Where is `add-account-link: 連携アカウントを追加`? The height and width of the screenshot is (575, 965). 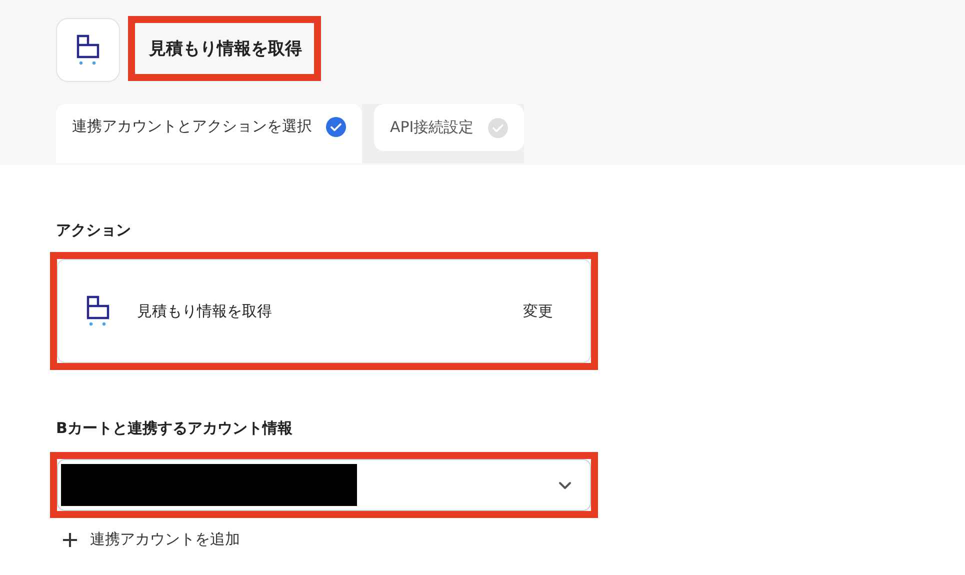
add-account-link: 連携アカウントを追加 is located at coordinates (151, 539).